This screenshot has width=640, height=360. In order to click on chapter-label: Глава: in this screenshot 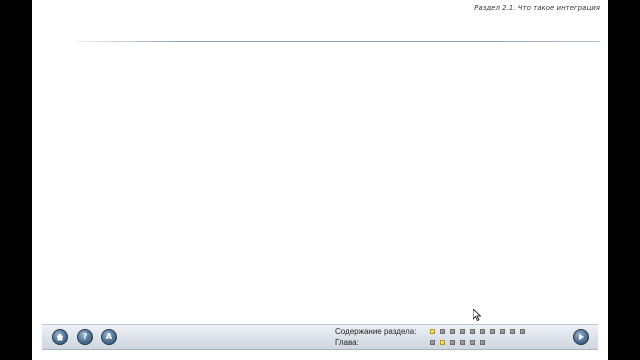, I will do `click(347, 342)`.